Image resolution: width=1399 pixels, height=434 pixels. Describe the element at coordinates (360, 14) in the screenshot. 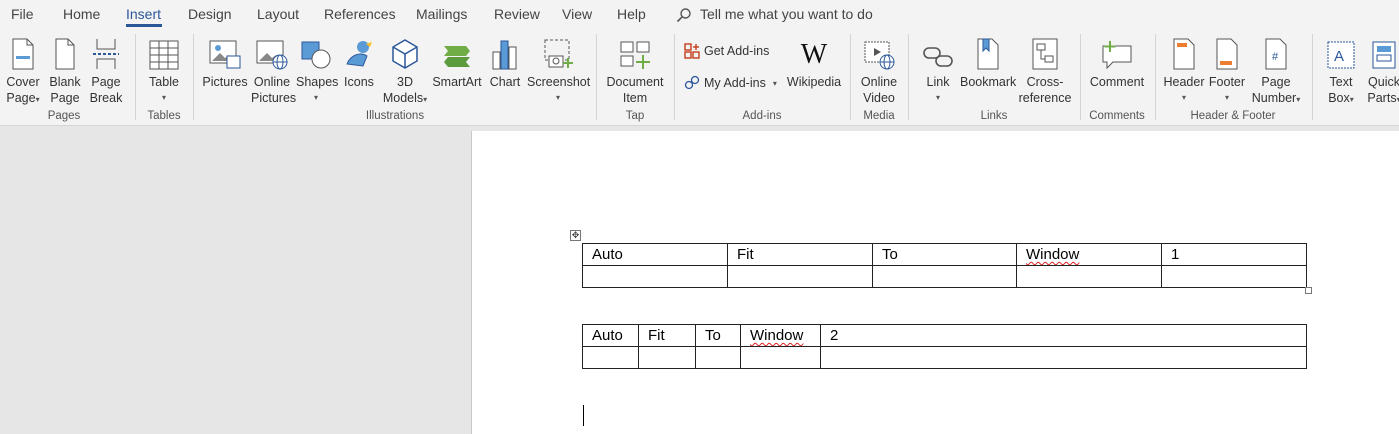

I see `tab-references: References` at that location.